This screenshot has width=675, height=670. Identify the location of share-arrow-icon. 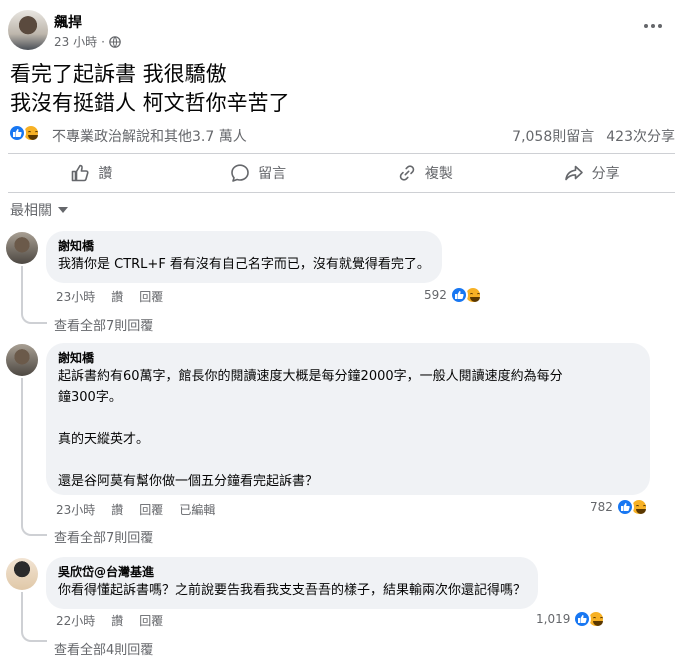
(573, 173).